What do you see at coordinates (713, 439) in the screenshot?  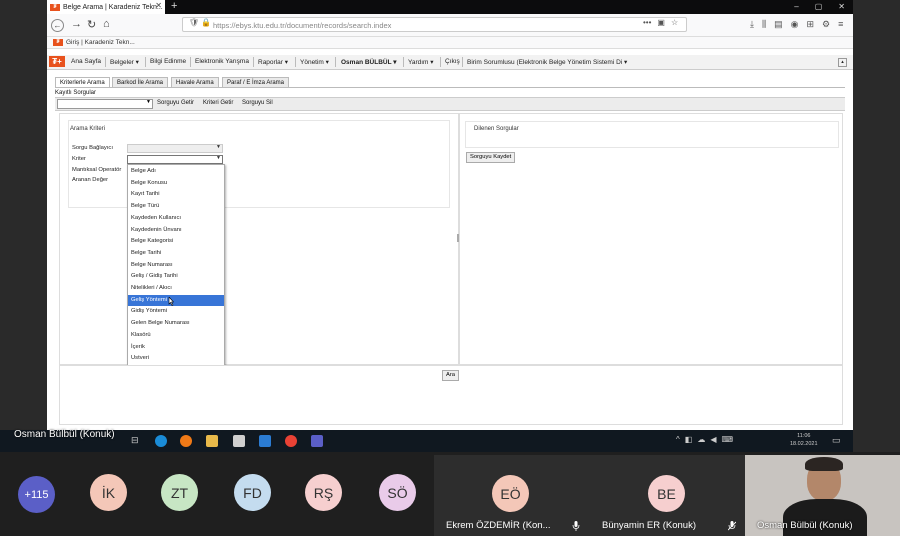 I see `volume-icon: ◀` at bounding box center [713, 439].